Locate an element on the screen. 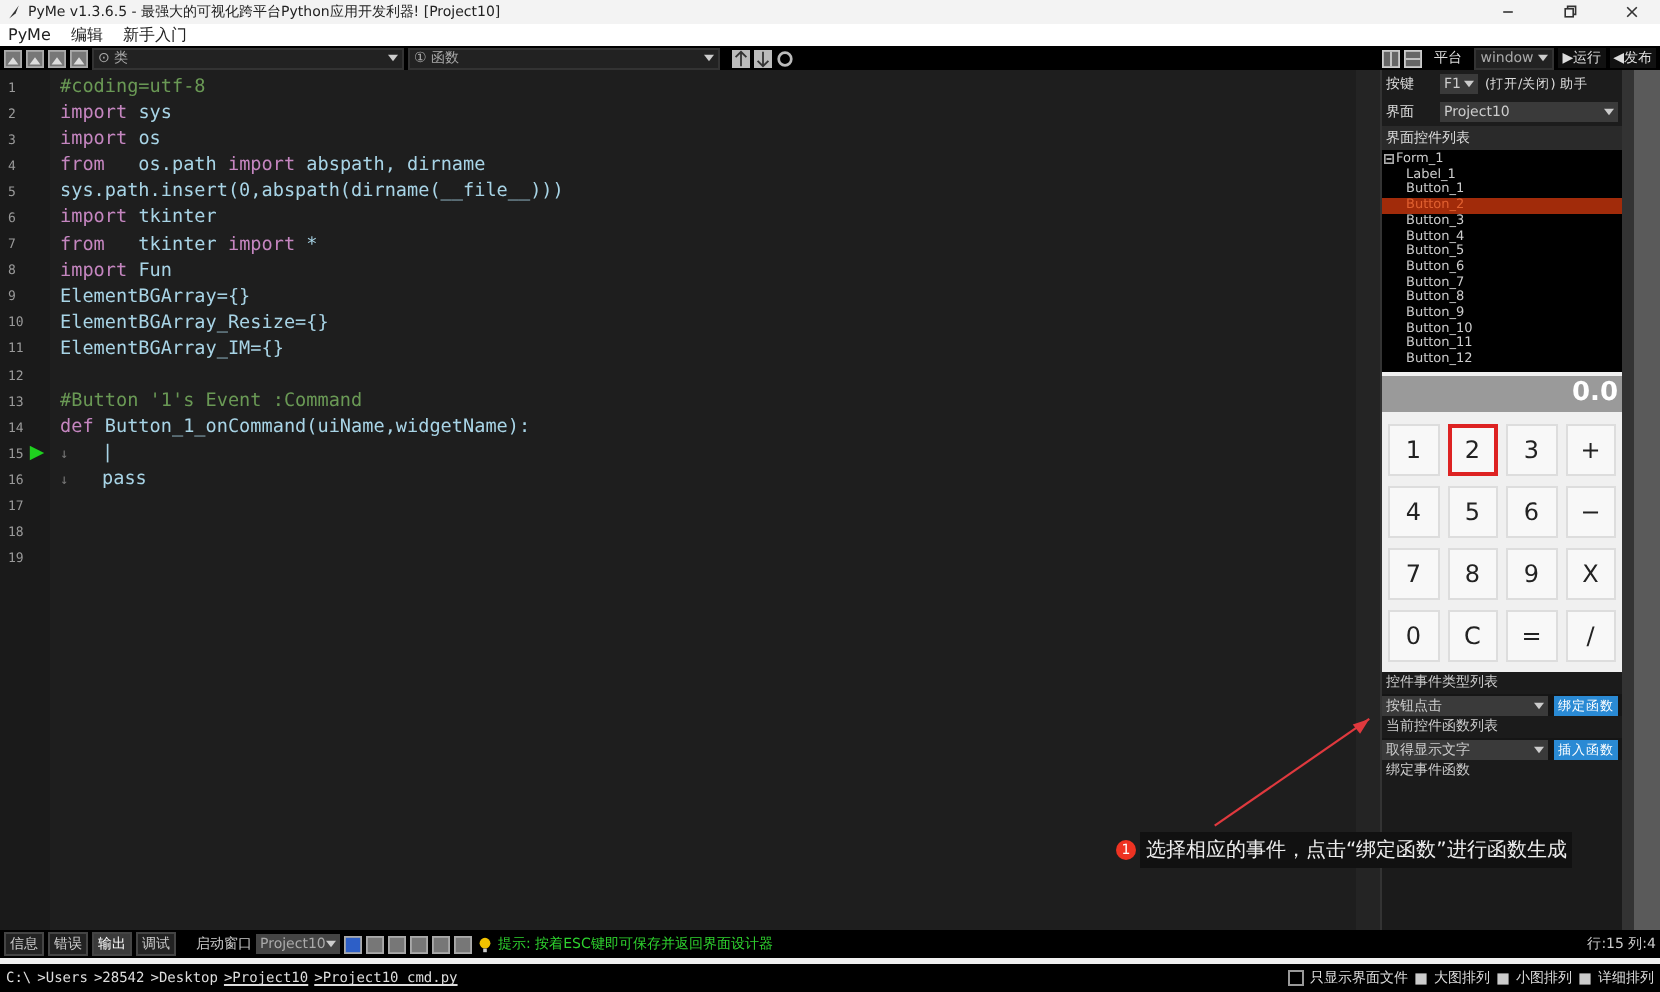 The width and height of the screenshot is (1660, 992). calculator-key: / is located at coordinates (1590, 636).